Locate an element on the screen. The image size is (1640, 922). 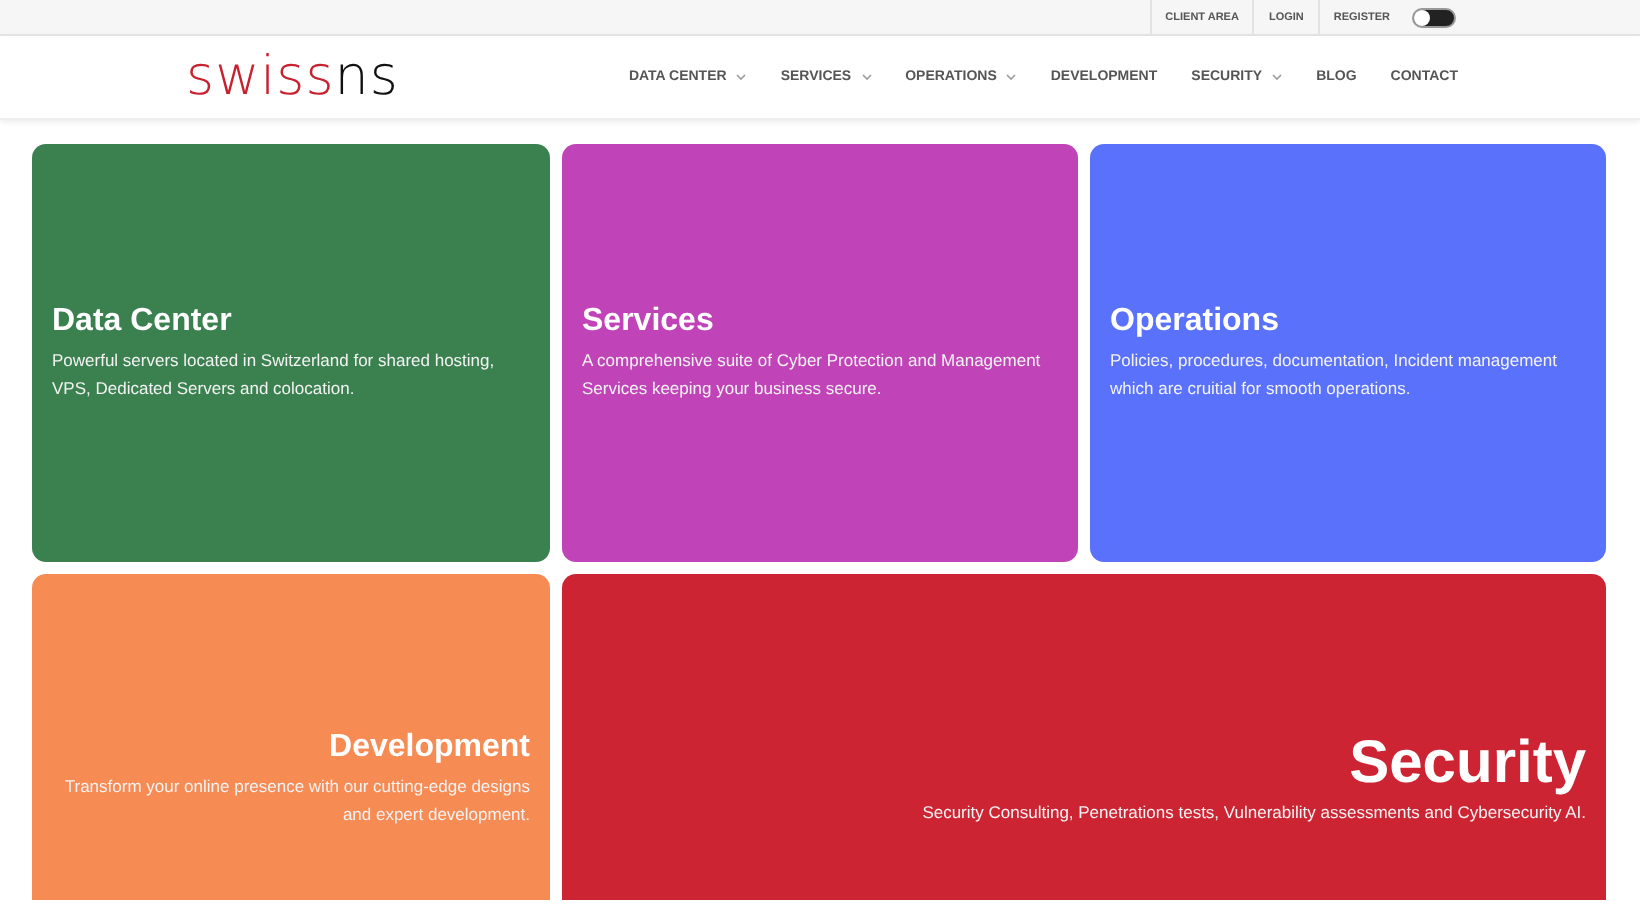
service-card: Services A comprehensive suite of Cyber Protection and Management Services keeping your business secure. is located at coordinates (820, 353).